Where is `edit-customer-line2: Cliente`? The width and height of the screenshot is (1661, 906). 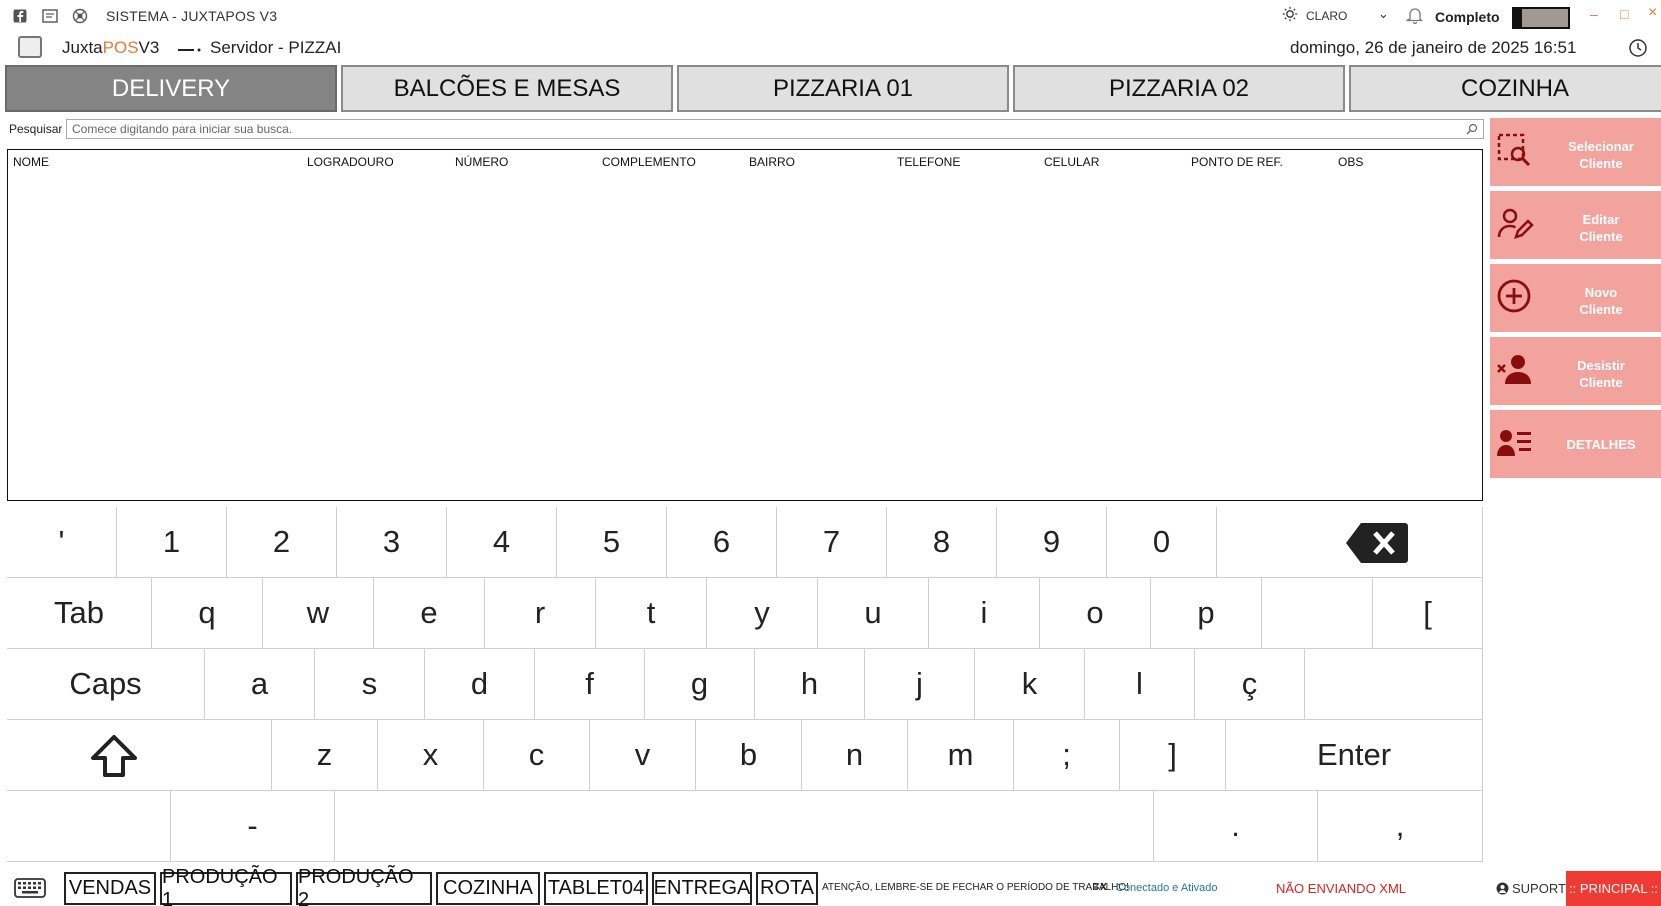
edit-customer-line2: Cliente is located at coordinates (1601, 236).